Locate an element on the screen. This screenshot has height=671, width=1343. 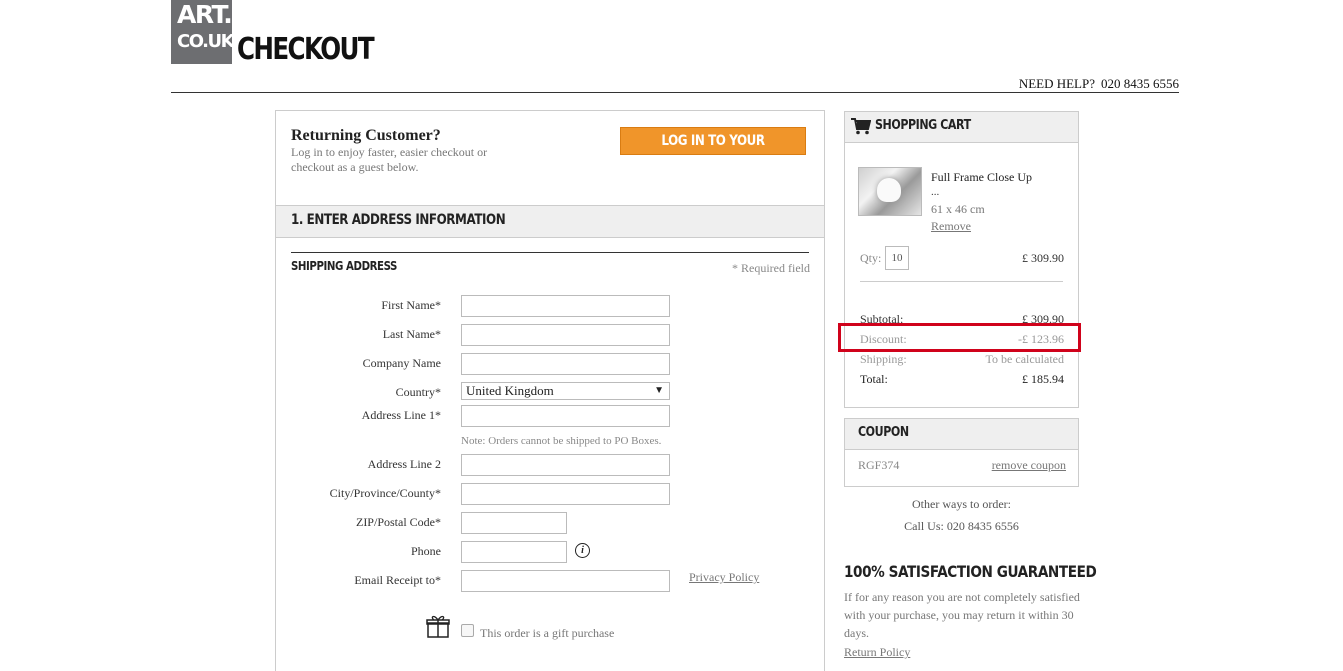
site-logo: ART. CO.UK is located at coordinates (203, 32).